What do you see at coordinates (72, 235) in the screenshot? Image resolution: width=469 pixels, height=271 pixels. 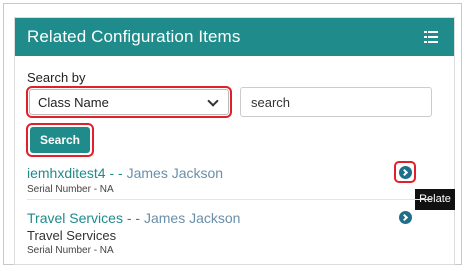 I see `ci-subtitle: Travel Services` at bounding box center [72, 235].